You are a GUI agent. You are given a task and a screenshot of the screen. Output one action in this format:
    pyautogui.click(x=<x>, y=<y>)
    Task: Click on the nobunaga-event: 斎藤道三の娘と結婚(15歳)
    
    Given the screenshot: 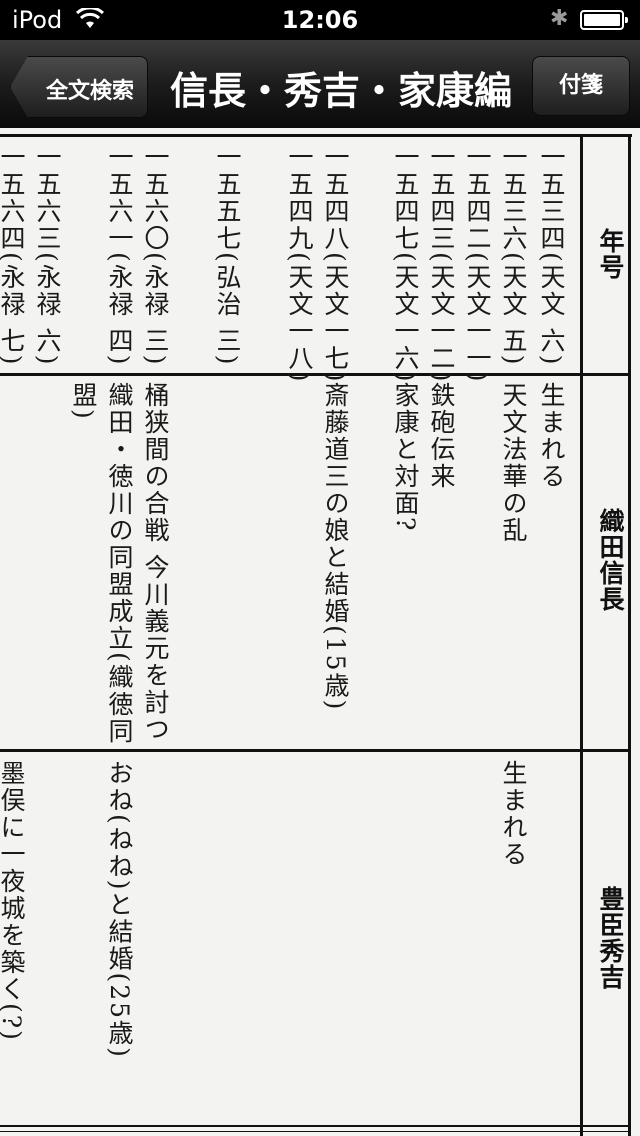 What is the action you would take?
    pyautogui.click(x=335, y=547)
    